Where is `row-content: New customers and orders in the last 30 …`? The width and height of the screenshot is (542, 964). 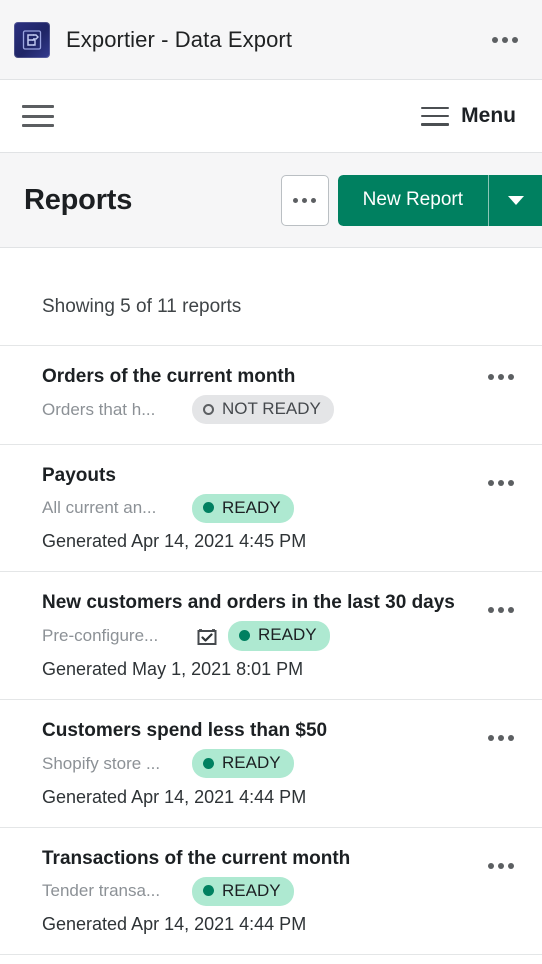
row-content: New customers and orders in the last 30 … is located at coordinates (260, 635).